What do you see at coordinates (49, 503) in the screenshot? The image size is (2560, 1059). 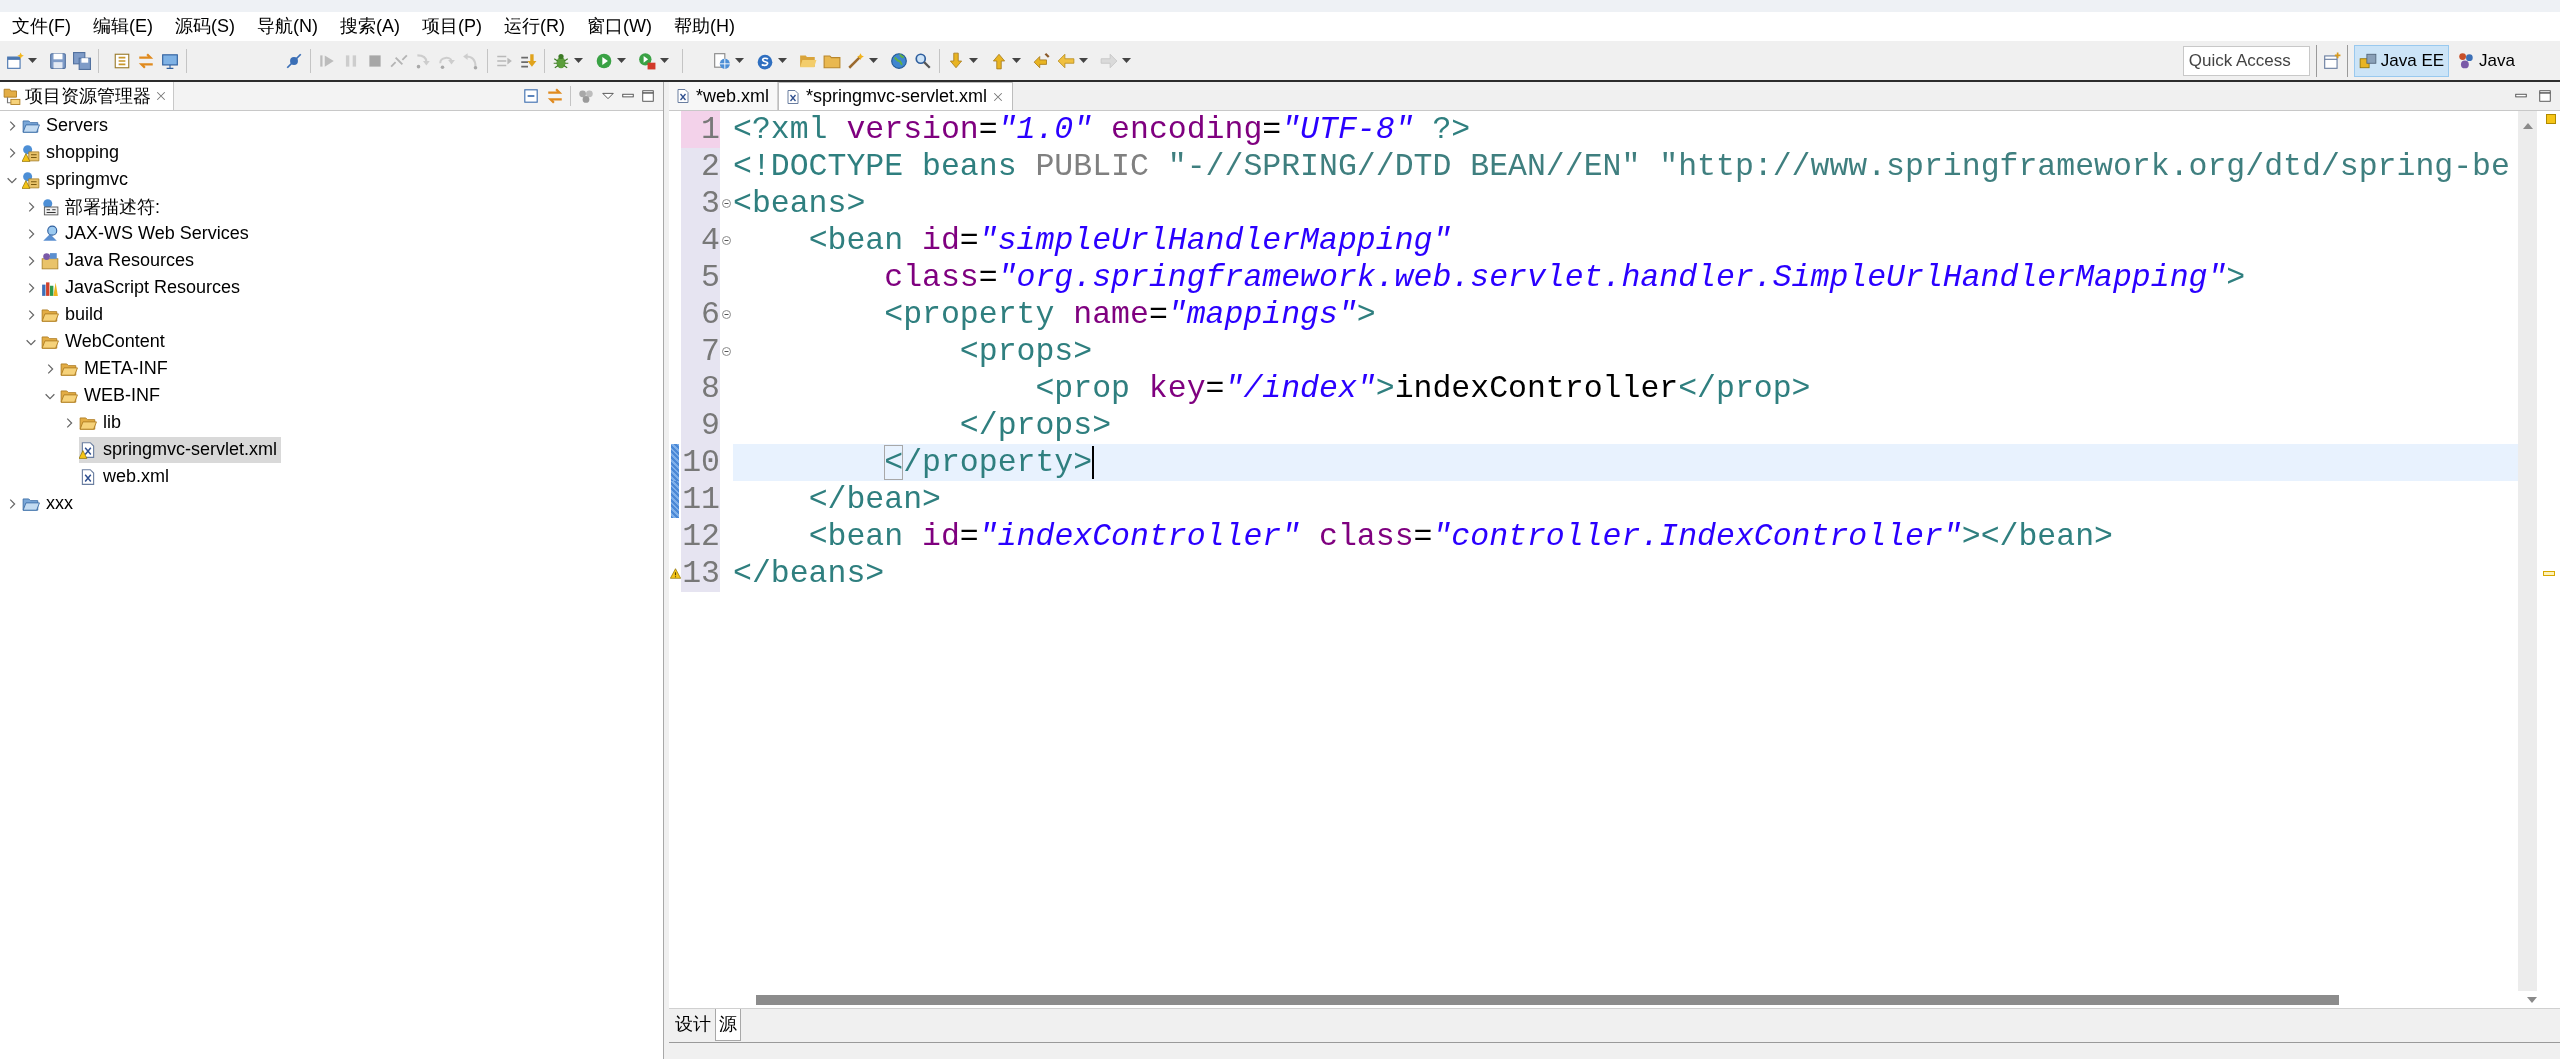 I see `tree-item: xxx` at bounding box center [49, 503].